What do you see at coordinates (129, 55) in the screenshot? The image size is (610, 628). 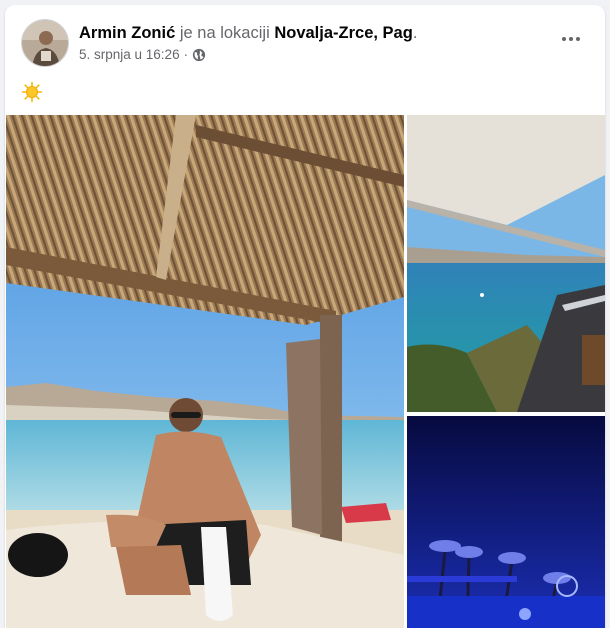 I see `post-timestamp: 5. srpnja u 16:26` at bounding box center [129, 55].